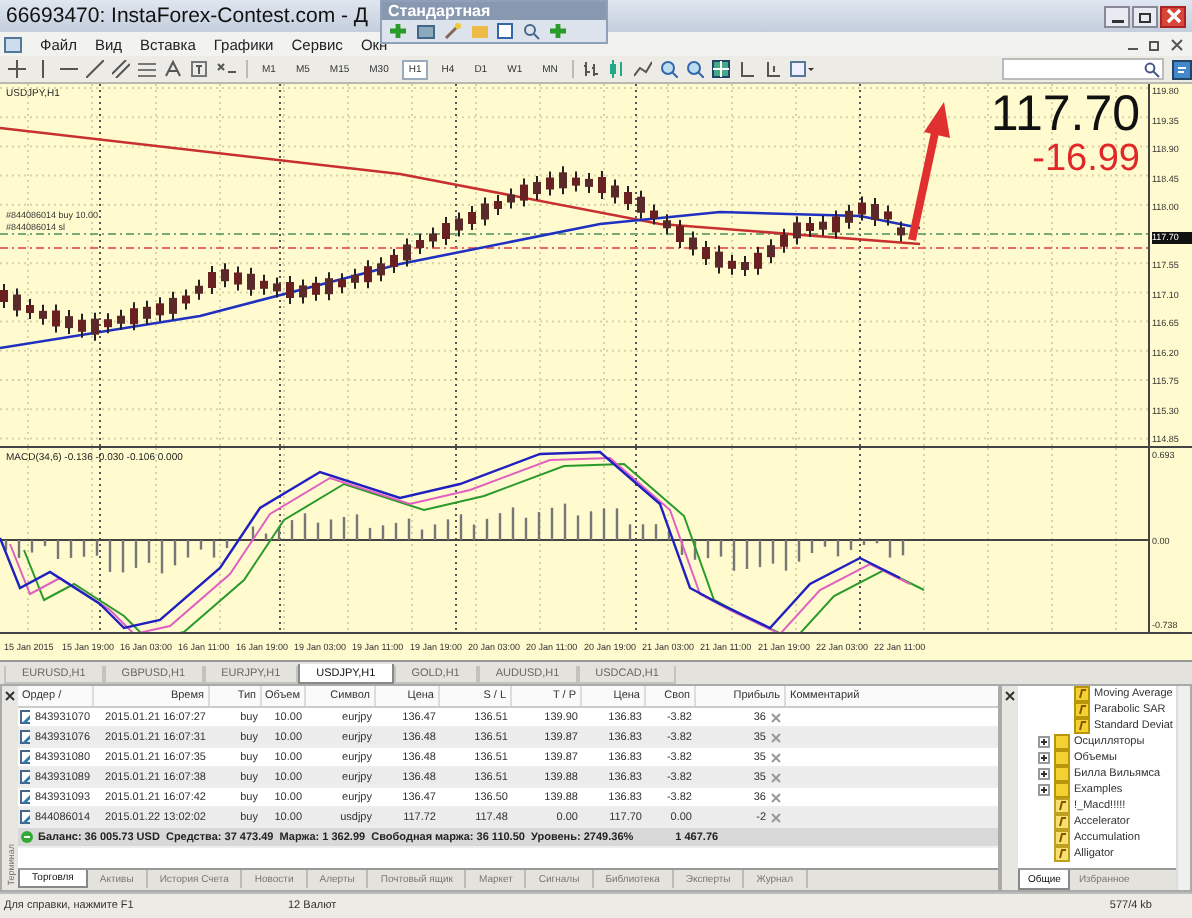 This screenshot has height=918, width=1192. What do you see at coordinates (173, 69) in the screenshot?
I see `text-icon` at bounding box center [173, 69].